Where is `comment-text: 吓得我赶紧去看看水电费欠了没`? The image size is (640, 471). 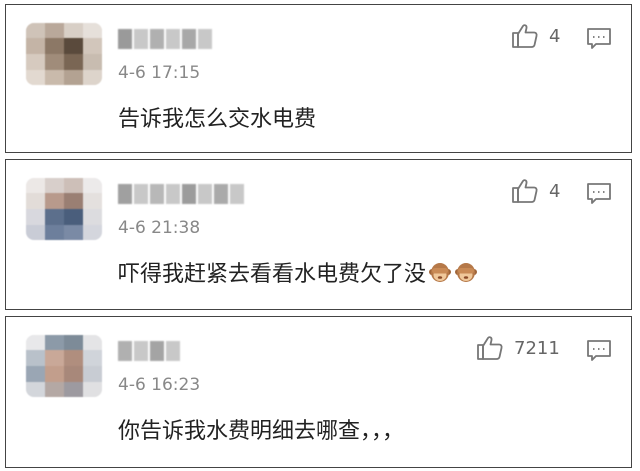 comment-text: 吓得我赶紧去看看水电费欠了没 is located at coordinates (298, 272).